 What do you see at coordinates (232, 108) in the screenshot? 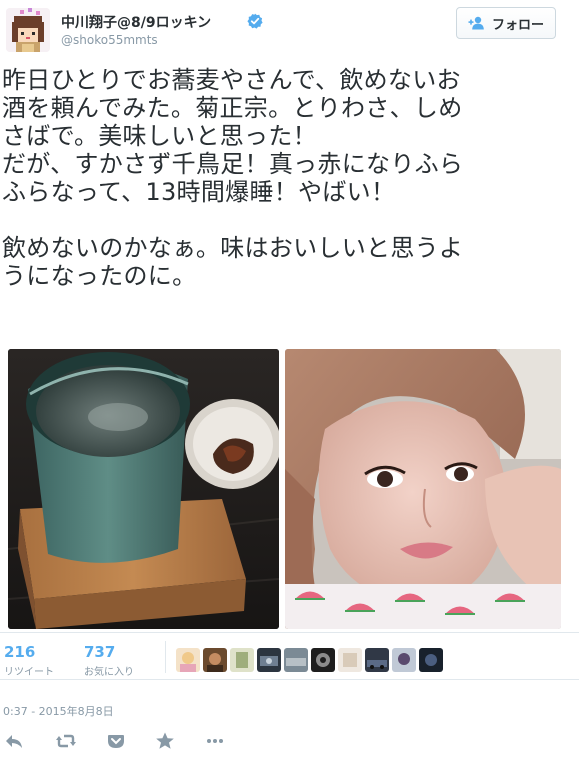
I see `tweet-line: 酒を頼んでみた。菊正宗。とりわさ、しめ` at bounding box center [232, 108].